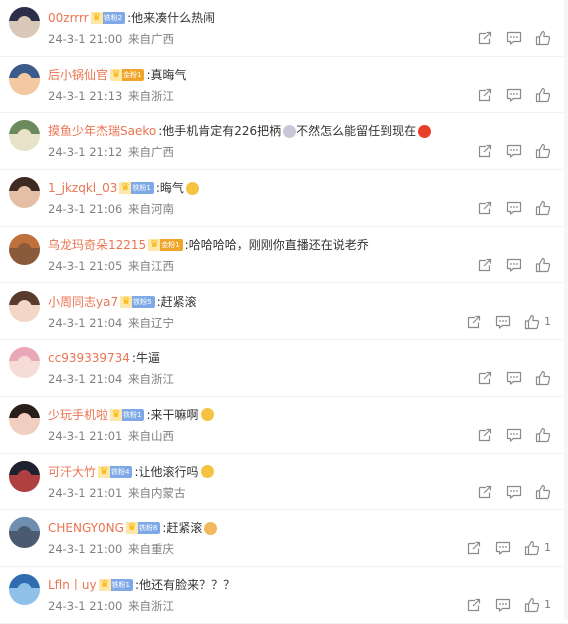 The image size is (568, 624). I want to click on username-link: 可汗大竹, so click(72, 472).